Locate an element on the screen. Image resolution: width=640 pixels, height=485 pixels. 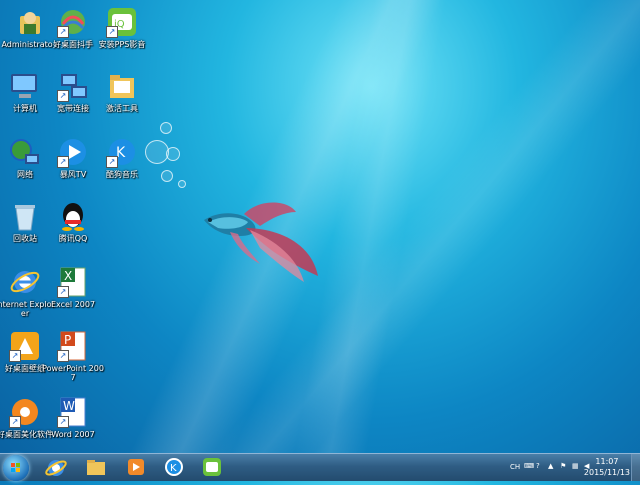
desktop-icon-activation-tool: 激活工具 is located at coordinates (122, 89).